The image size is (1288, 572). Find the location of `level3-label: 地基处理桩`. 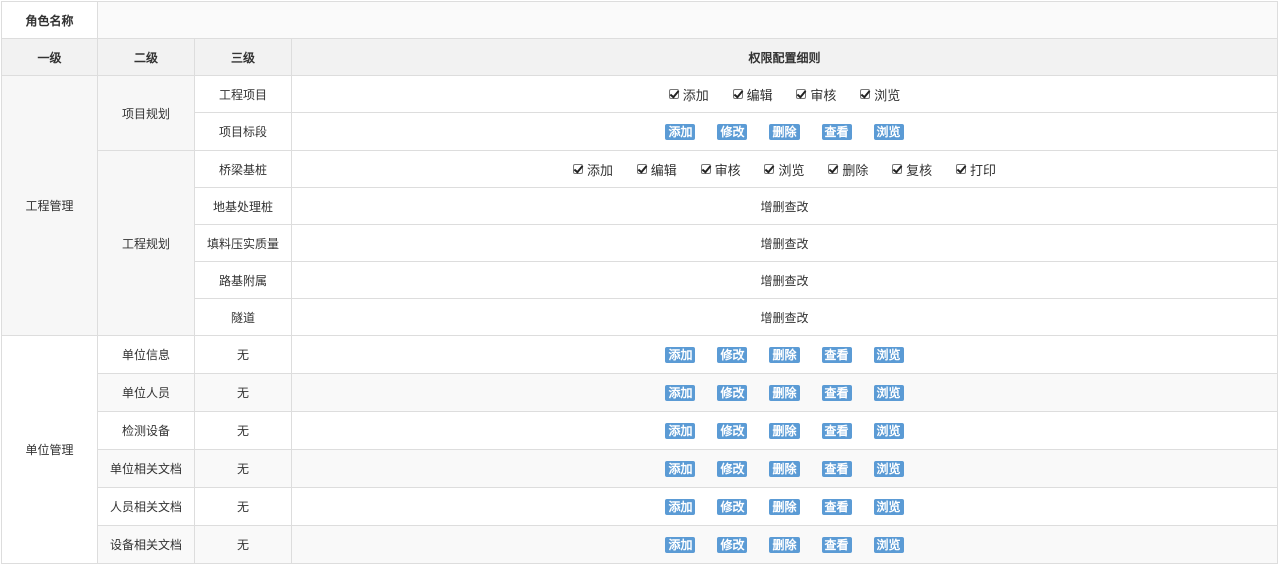

level3-label: 地基处理桩 is located at coordinates (243, 206).